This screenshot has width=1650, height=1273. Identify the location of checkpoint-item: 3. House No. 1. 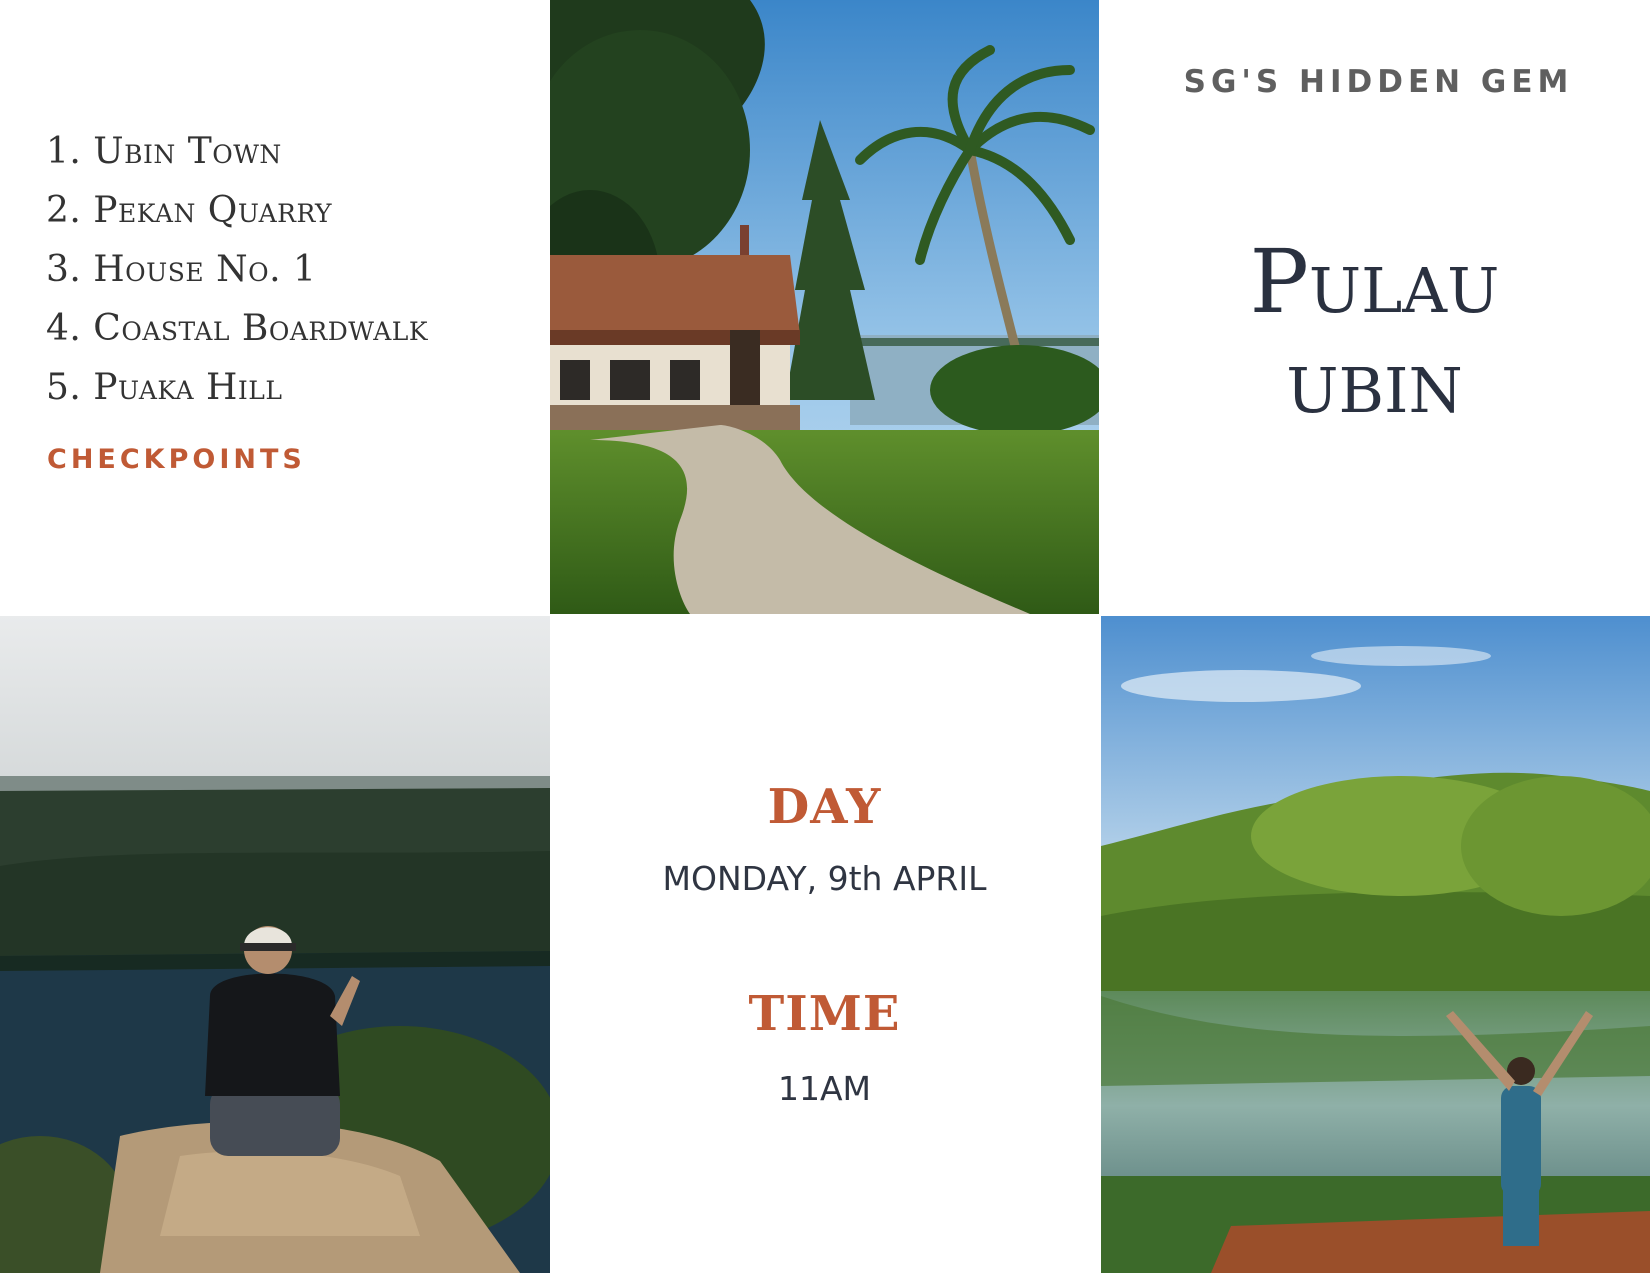
(181, 269).